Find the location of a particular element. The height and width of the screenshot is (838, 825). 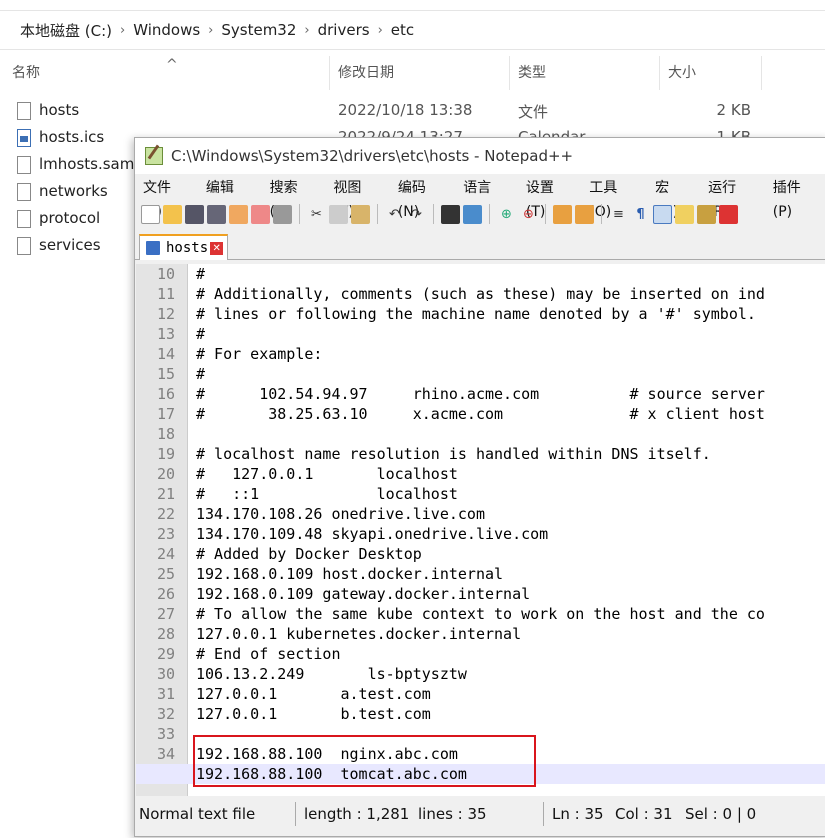

code-line: # 127.0.0.1 localhost is located at coordinates (510, 474).